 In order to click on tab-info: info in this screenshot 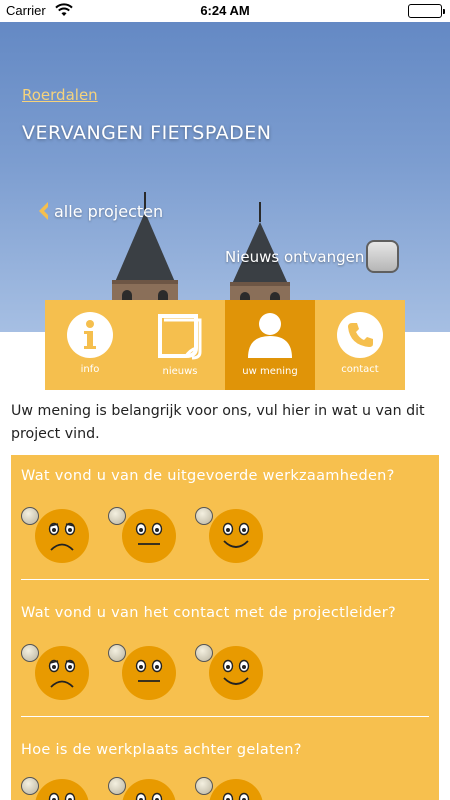, I will do `click(90, 345)`.